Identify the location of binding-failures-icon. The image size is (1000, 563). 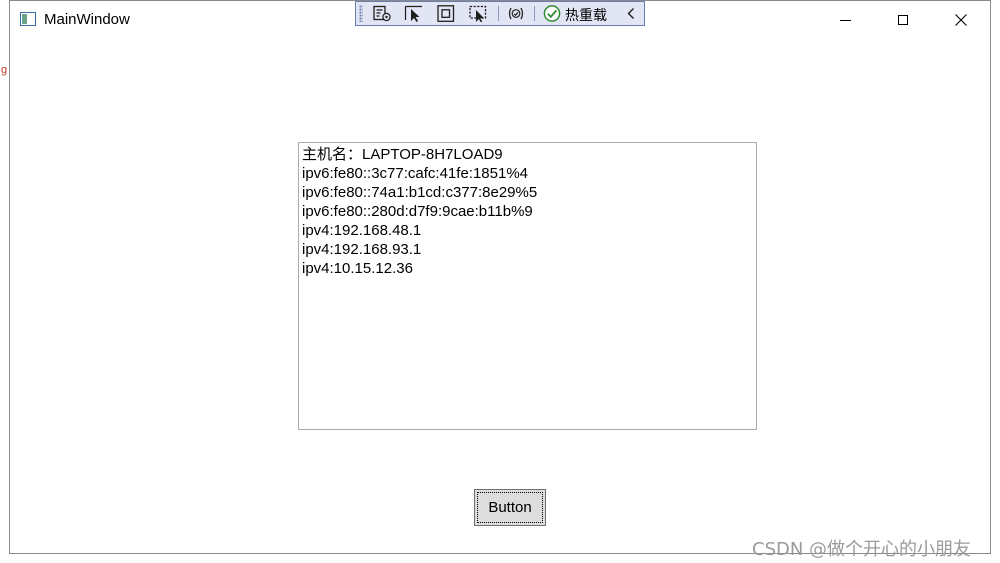
(516, 13).